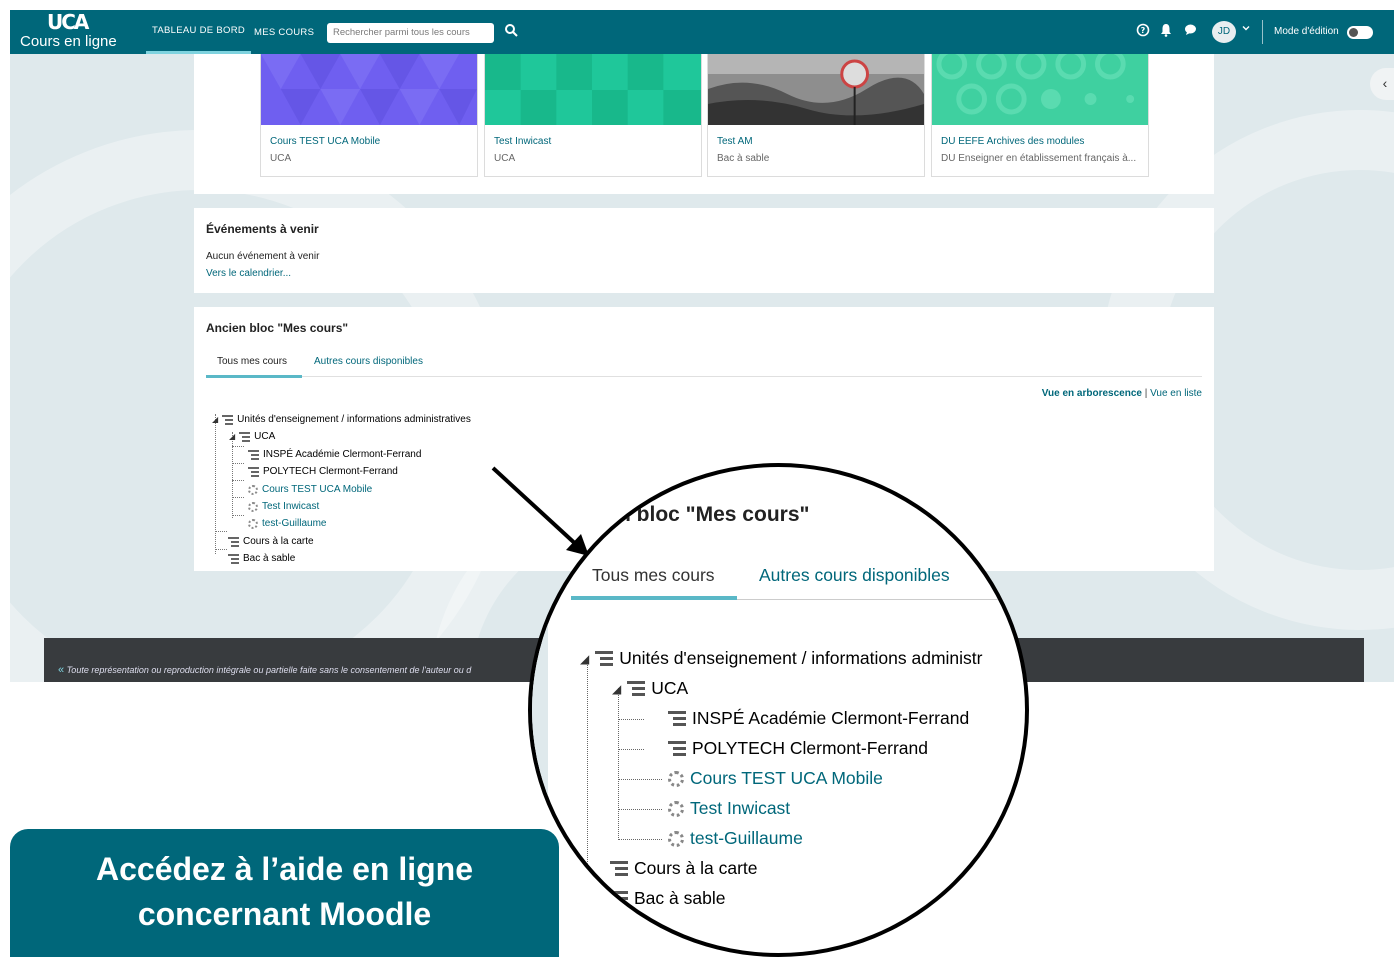  I want to click on course-category: Bac à sable, so click(743, 158).